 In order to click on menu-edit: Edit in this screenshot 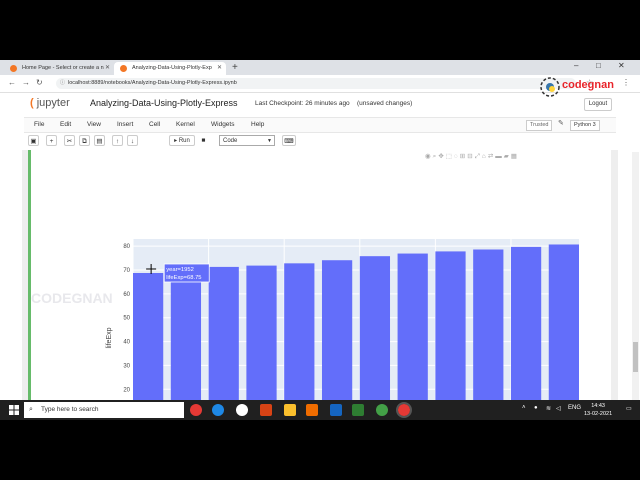, I will do `click(65, 125)`.